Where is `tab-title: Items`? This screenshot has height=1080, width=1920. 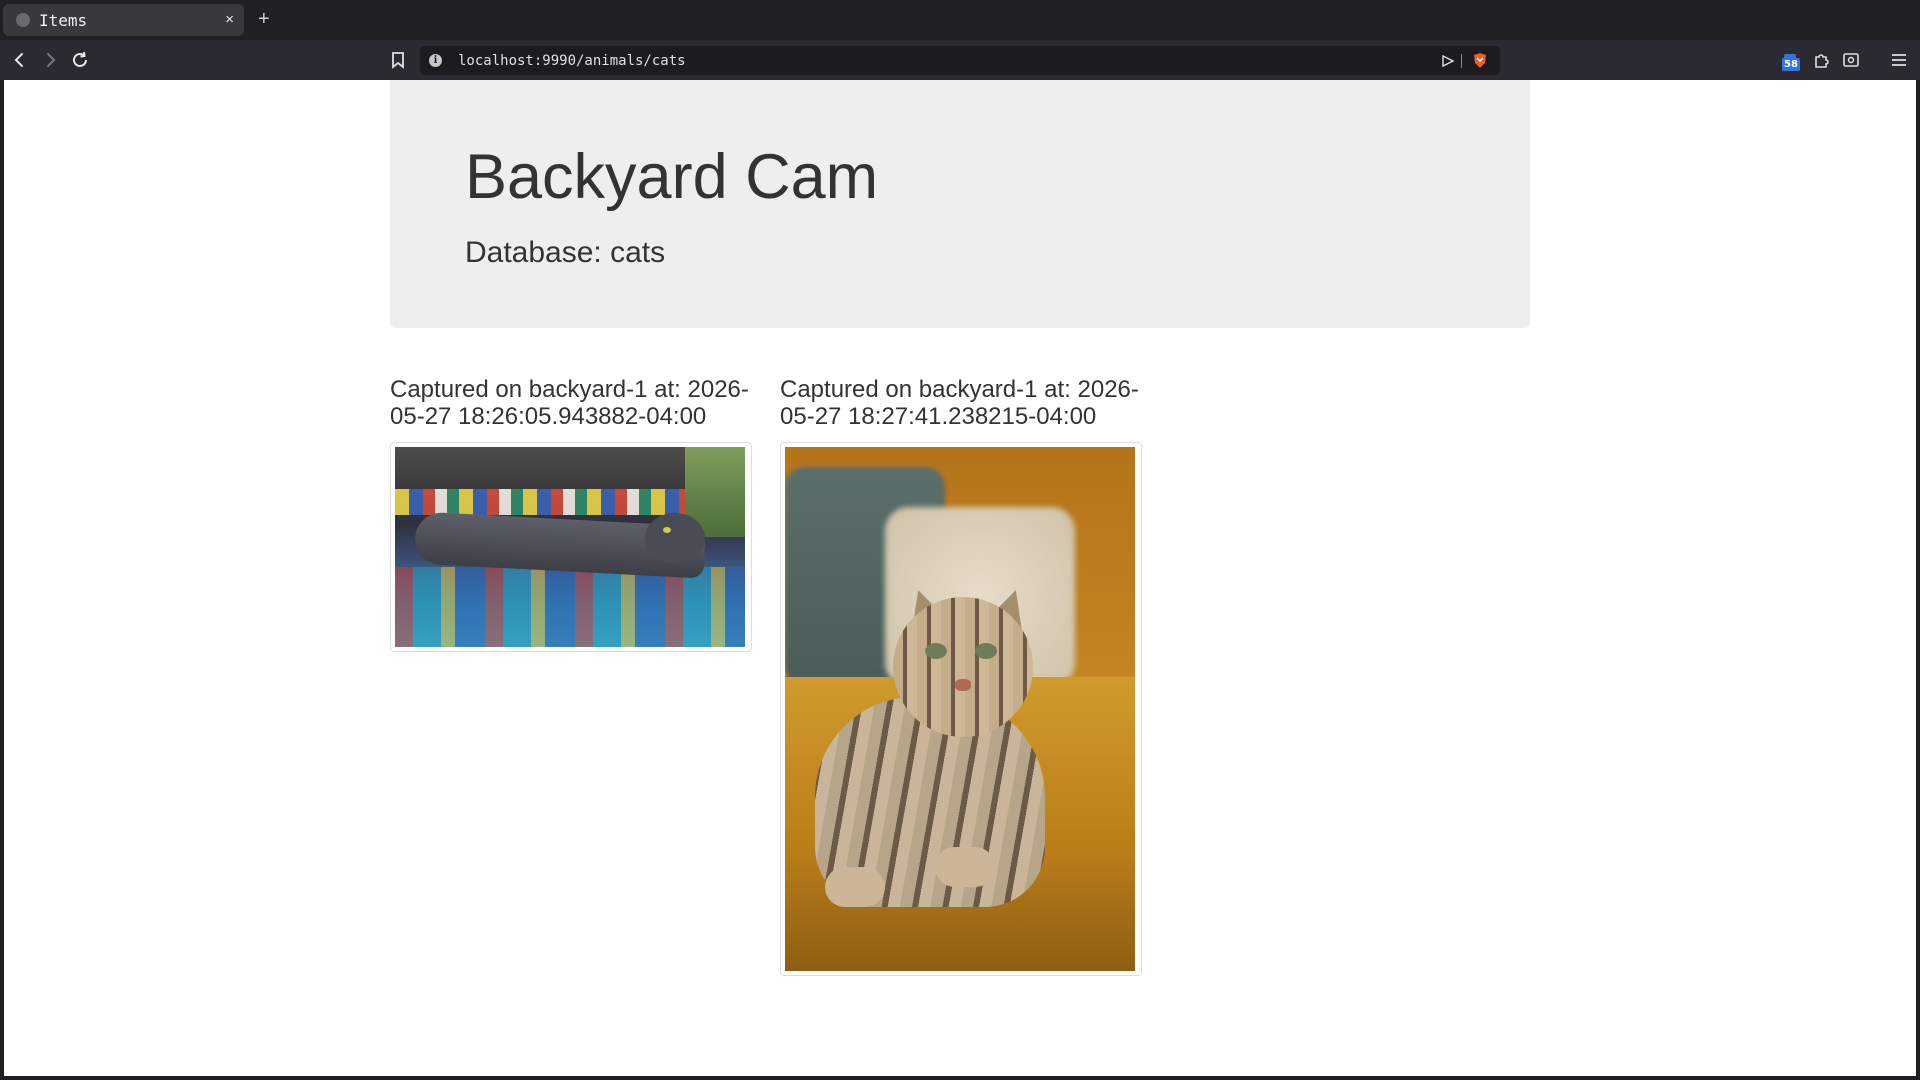
tab-title: Items is located at coordinates (63, 20).